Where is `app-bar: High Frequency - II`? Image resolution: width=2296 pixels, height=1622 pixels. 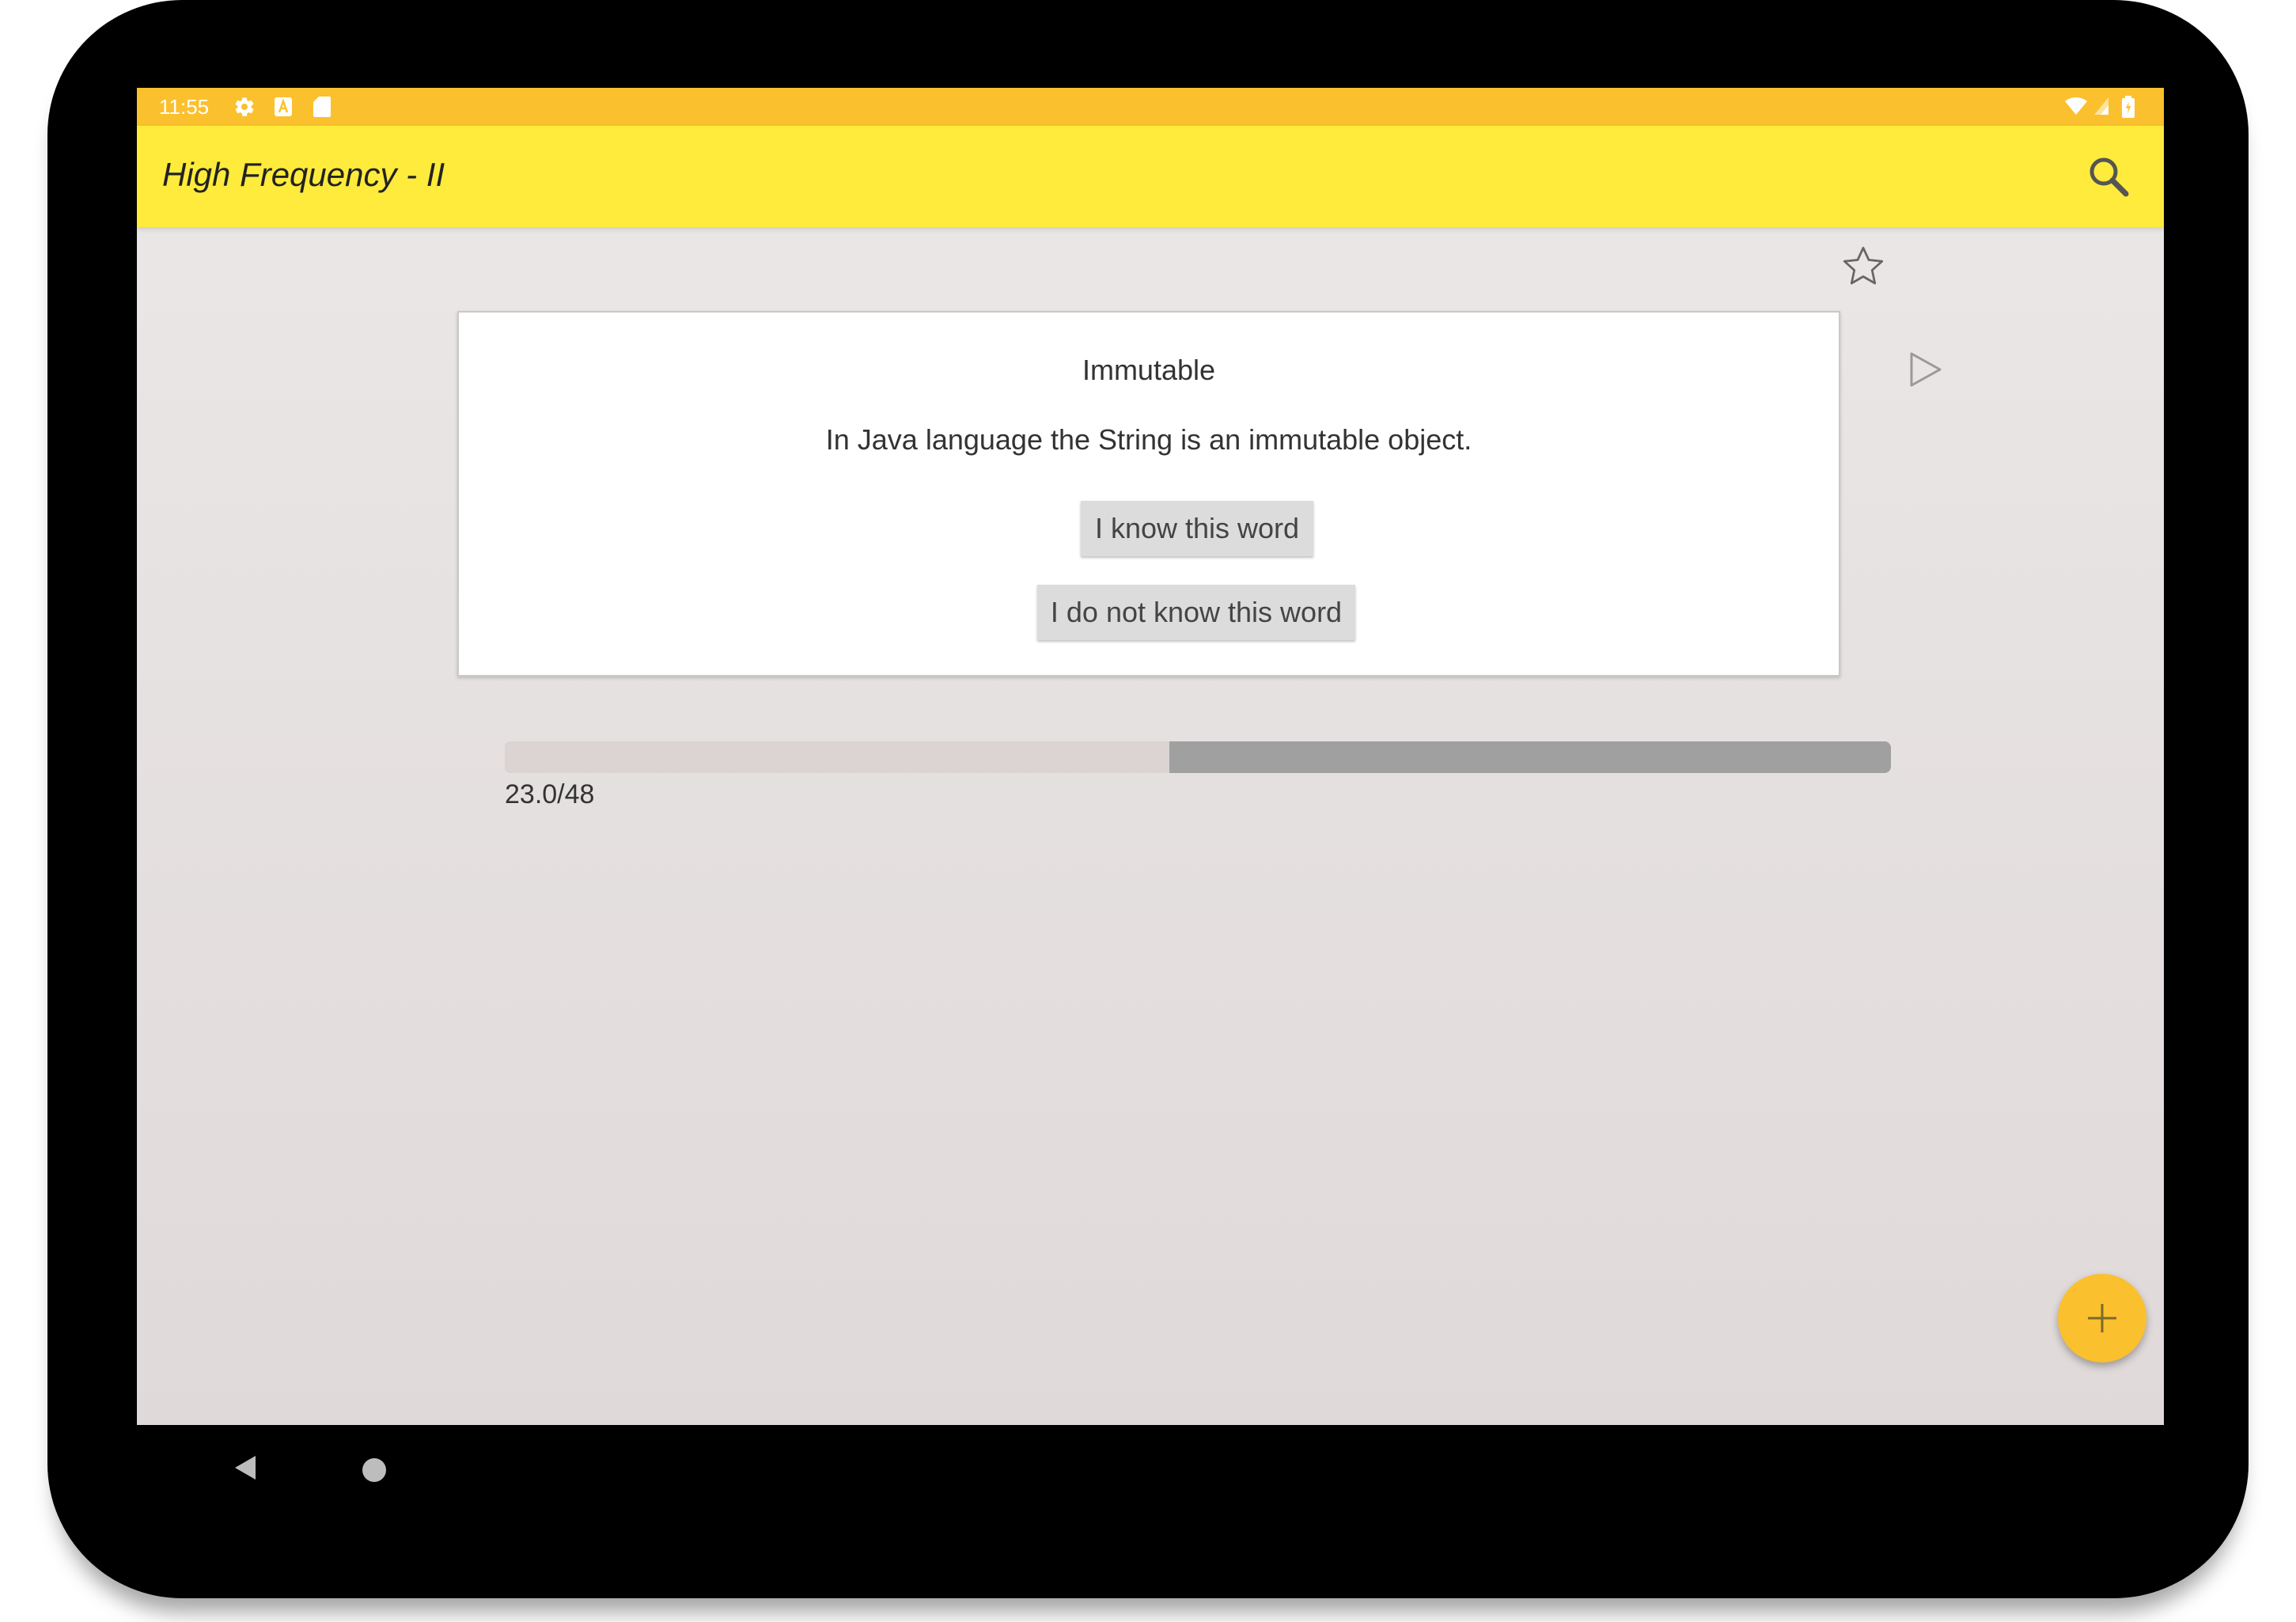
app-bar: High Frequency - II is located at coordinates (1150, 177).